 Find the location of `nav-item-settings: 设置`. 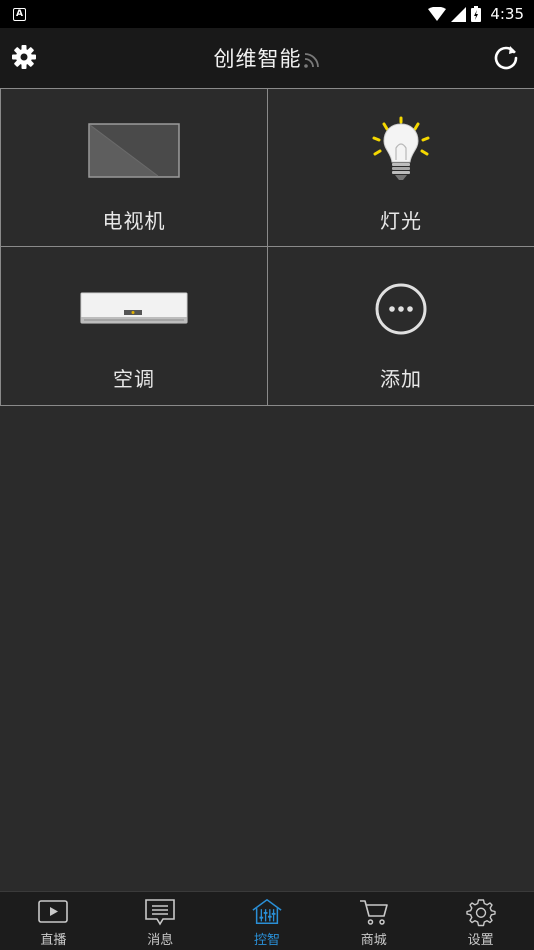

nav-item-settings: 设置 is located at coordinates (480, 921).